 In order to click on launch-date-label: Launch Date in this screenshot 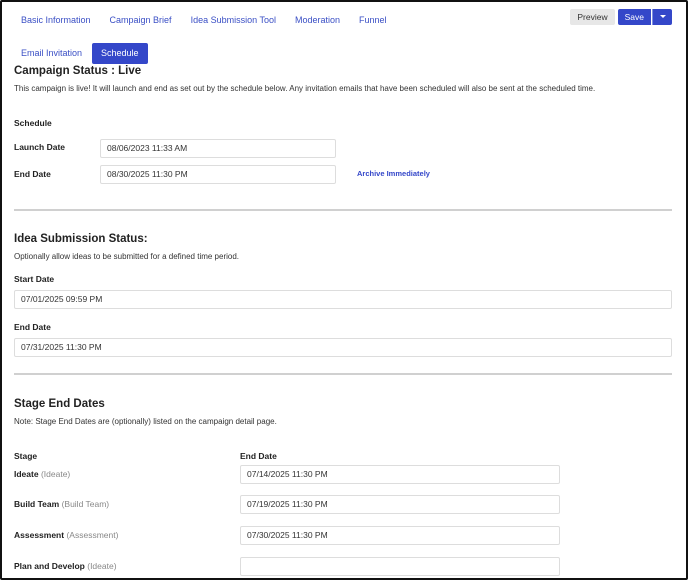, I will do `click(40, 147)`.